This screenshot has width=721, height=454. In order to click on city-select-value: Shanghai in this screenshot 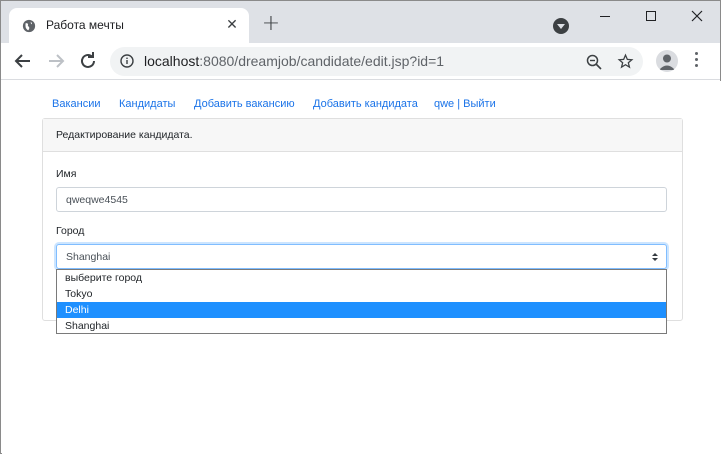, I will do `click(88, 257)`.